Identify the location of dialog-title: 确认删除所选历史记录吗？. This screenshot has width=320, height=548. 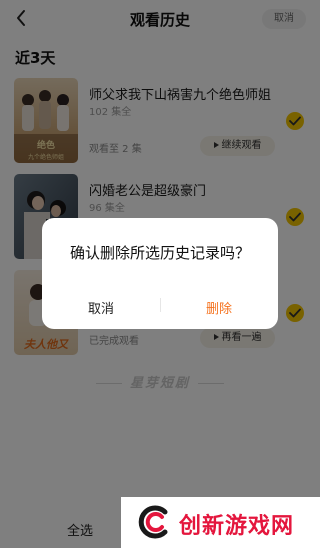
(159, 253).